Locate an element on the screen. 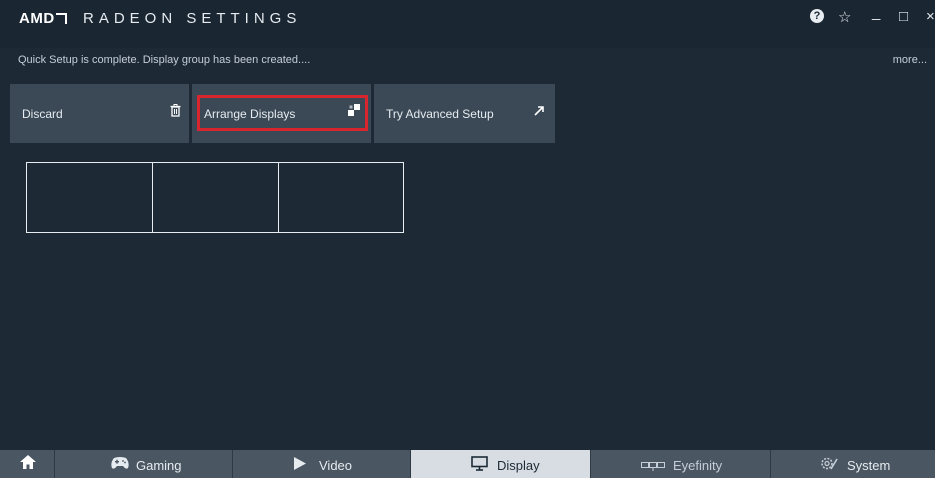 This screenshot has width=935, height=478. try-advanced-setup-button: Try Advanced Setup is located at coordinates (464, 113).